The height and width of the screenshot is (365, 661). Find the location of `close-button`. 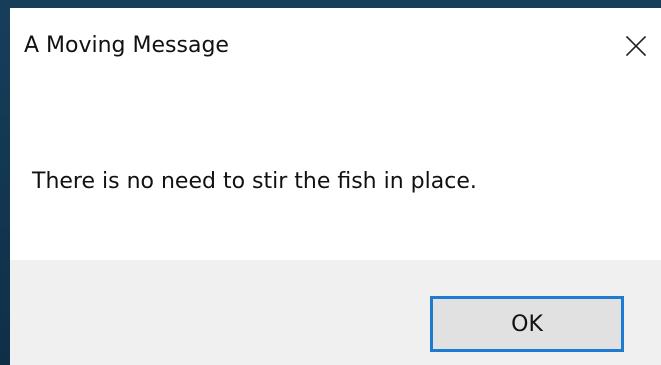

close-button is located at coordinates (636, 46).